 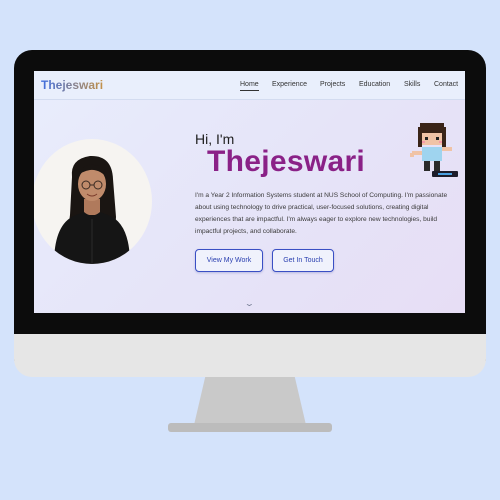 I want to click on nav-link-skills: Skills, so click(x=412, y=84).